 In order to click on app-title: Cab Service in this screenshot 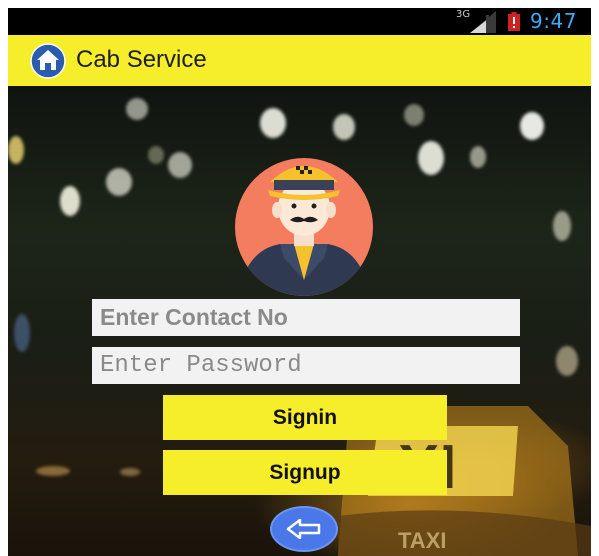, I will do `click(141, 59)`.